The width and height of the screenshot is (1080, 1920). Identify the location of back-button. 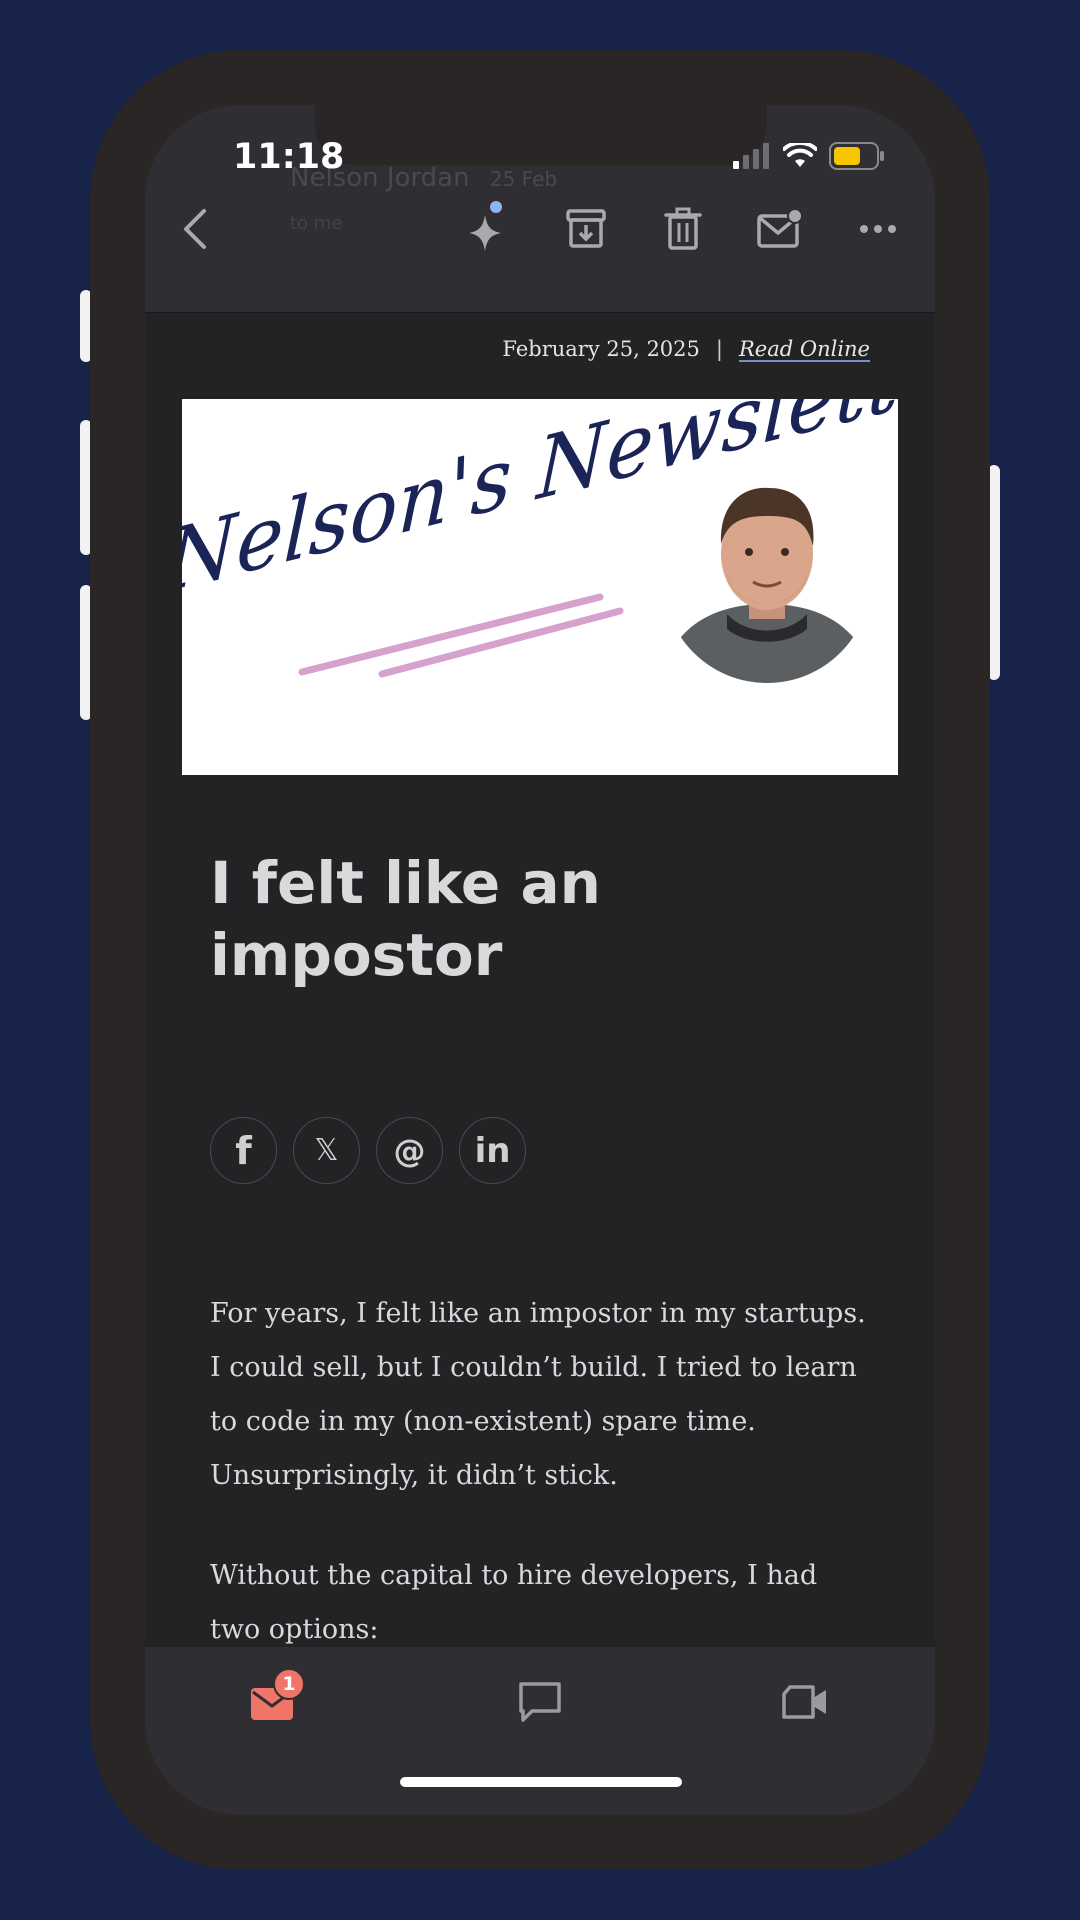
(195, 229).